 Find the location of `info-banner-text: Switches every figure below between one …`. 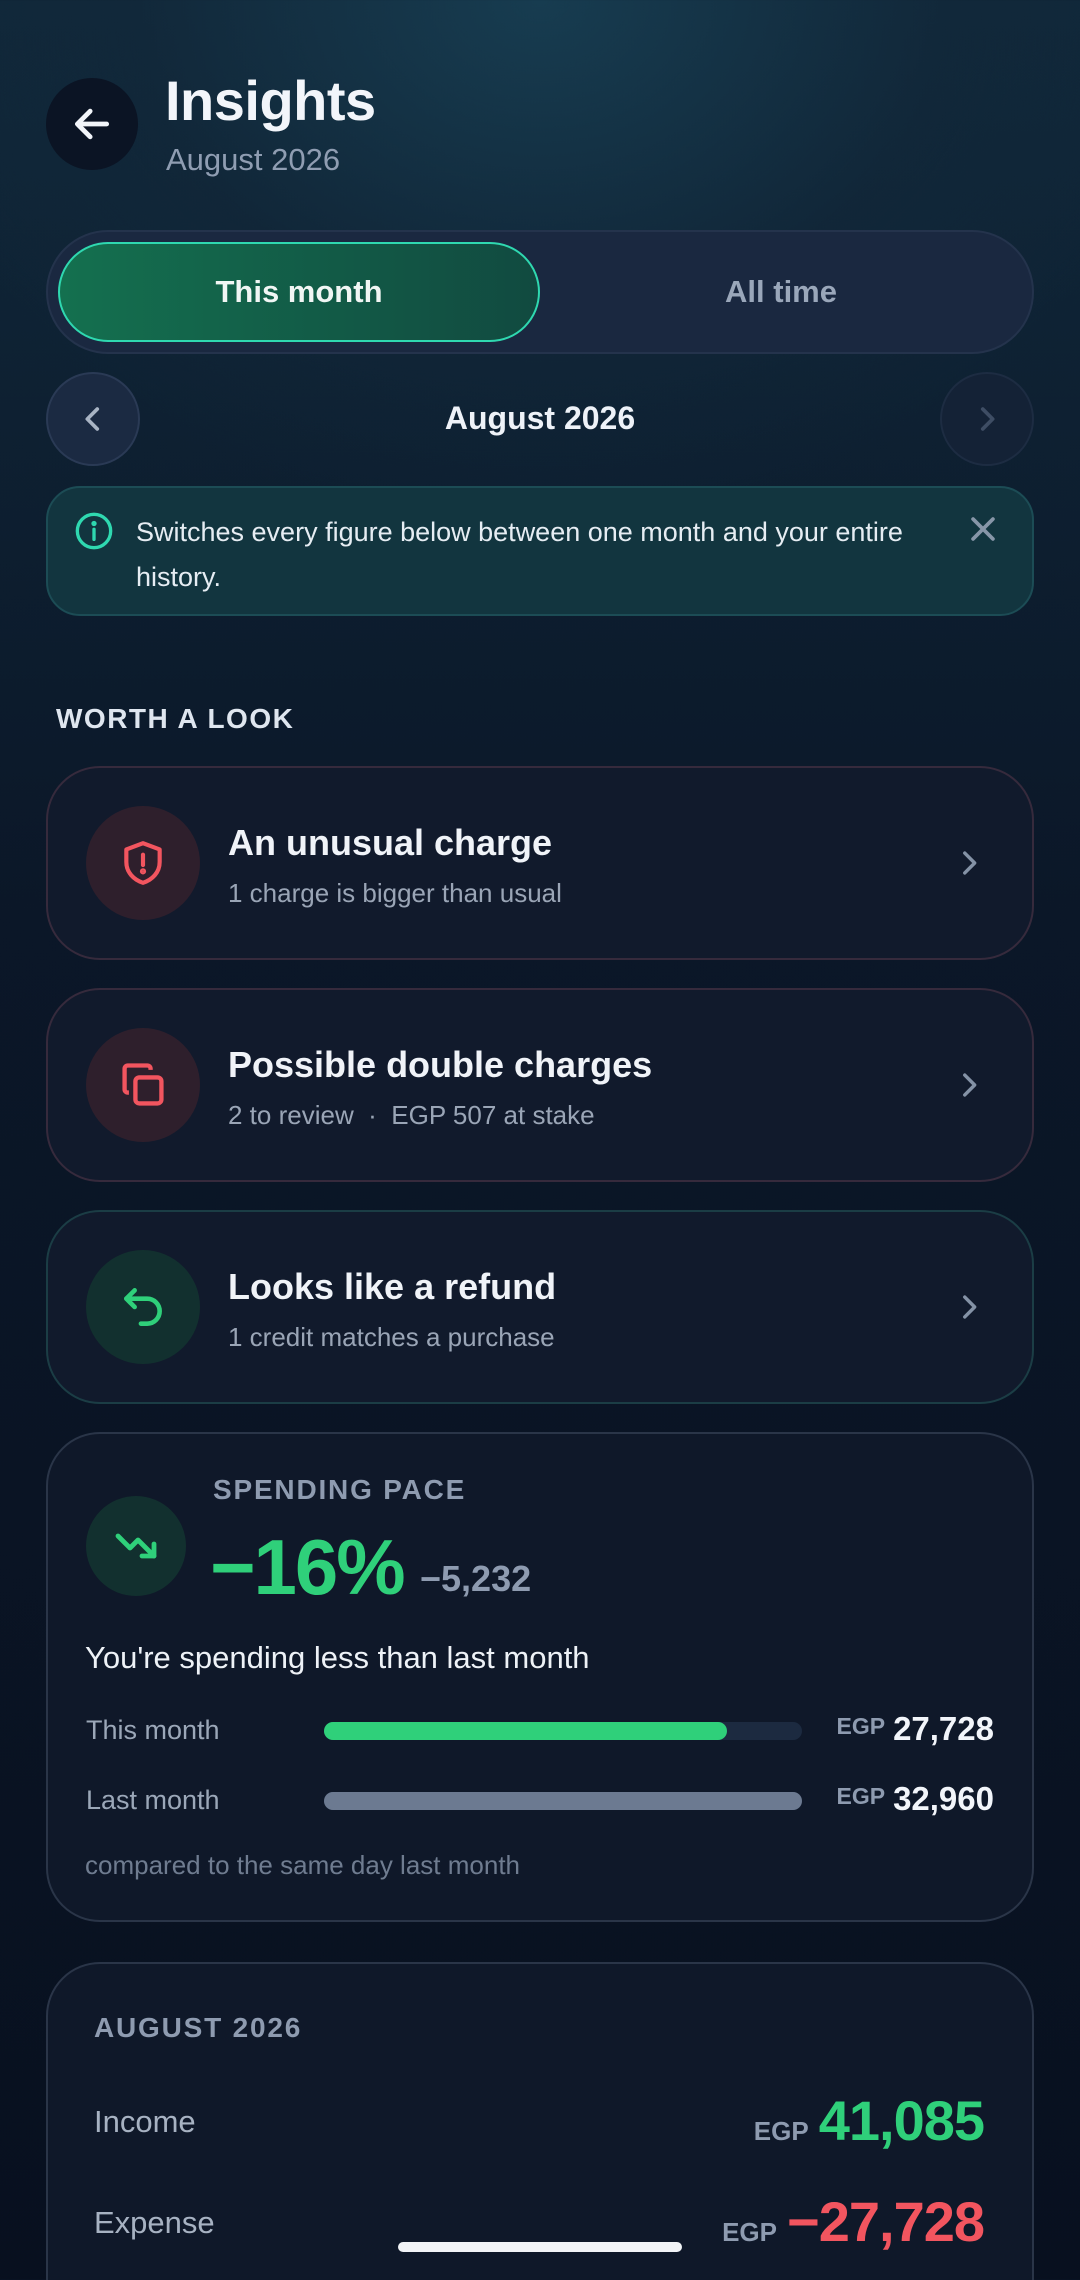

info-banner-text: Switches every figure below between one … is located at coordinates (519, 554).